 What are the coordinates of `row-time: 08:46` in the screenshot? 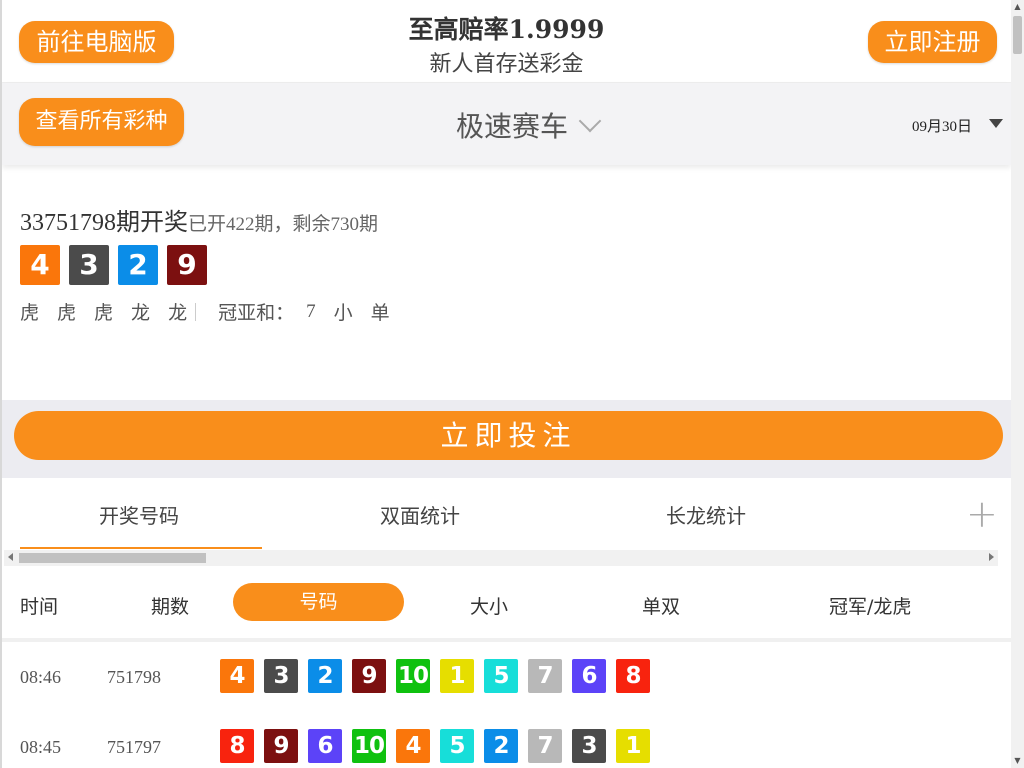 It's located at (41, 677).